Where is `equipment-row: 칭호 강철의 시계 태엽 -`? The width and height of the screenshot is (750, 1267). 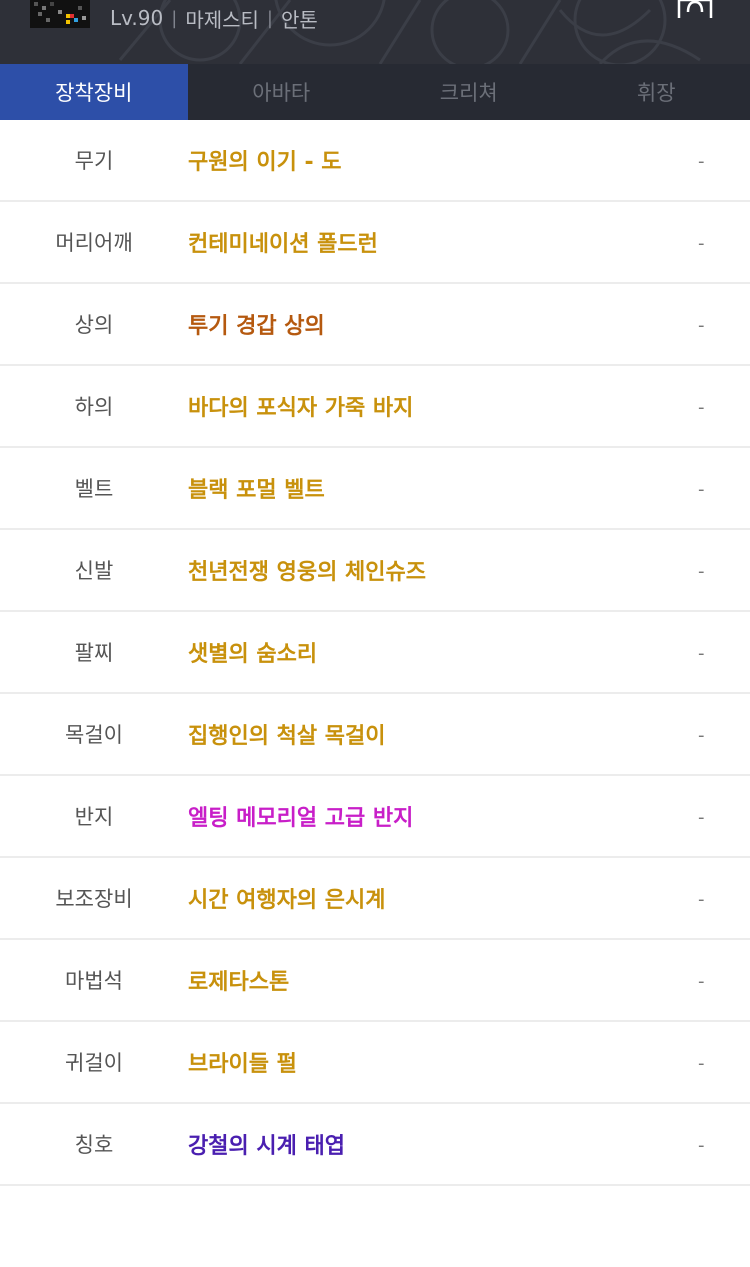 equipment-row: 칭호 강철의 시계 태엽 - is located at coordinates (375, 1145).